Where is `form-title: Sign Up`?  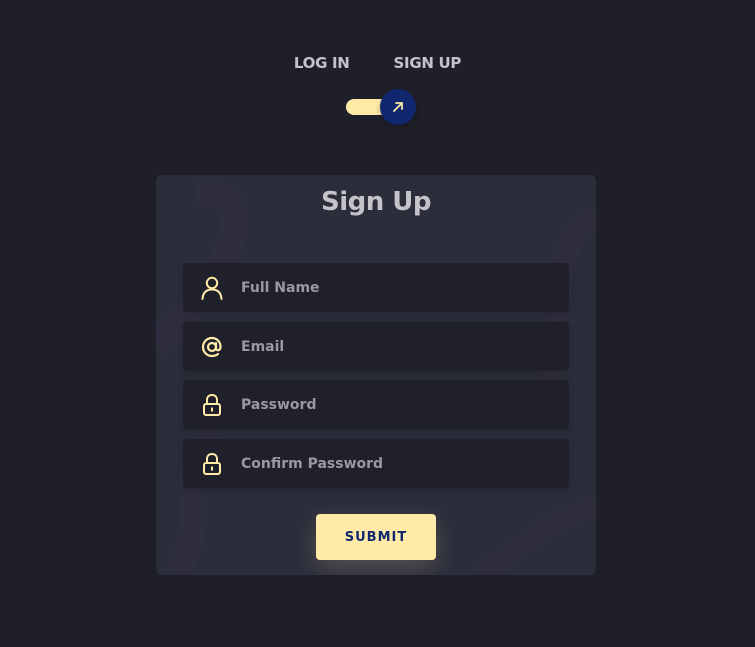 form-title: Sign Up is located at coordinates (376, 202).